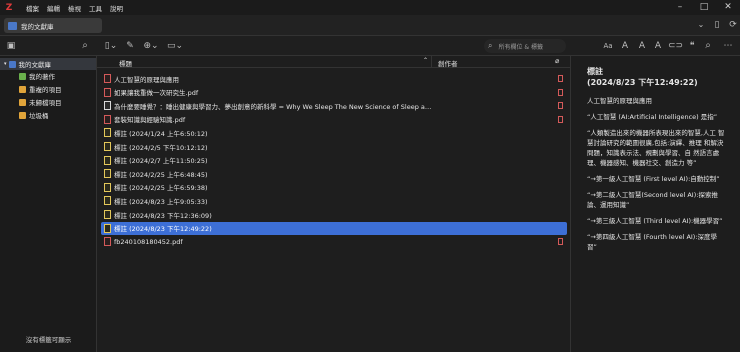 The width and height of the screenshot is (740, 352). What do you see at coordinates (116, 8) in the screenshot?
I see `menu-help: 說明` at bounding box center [116, 8].